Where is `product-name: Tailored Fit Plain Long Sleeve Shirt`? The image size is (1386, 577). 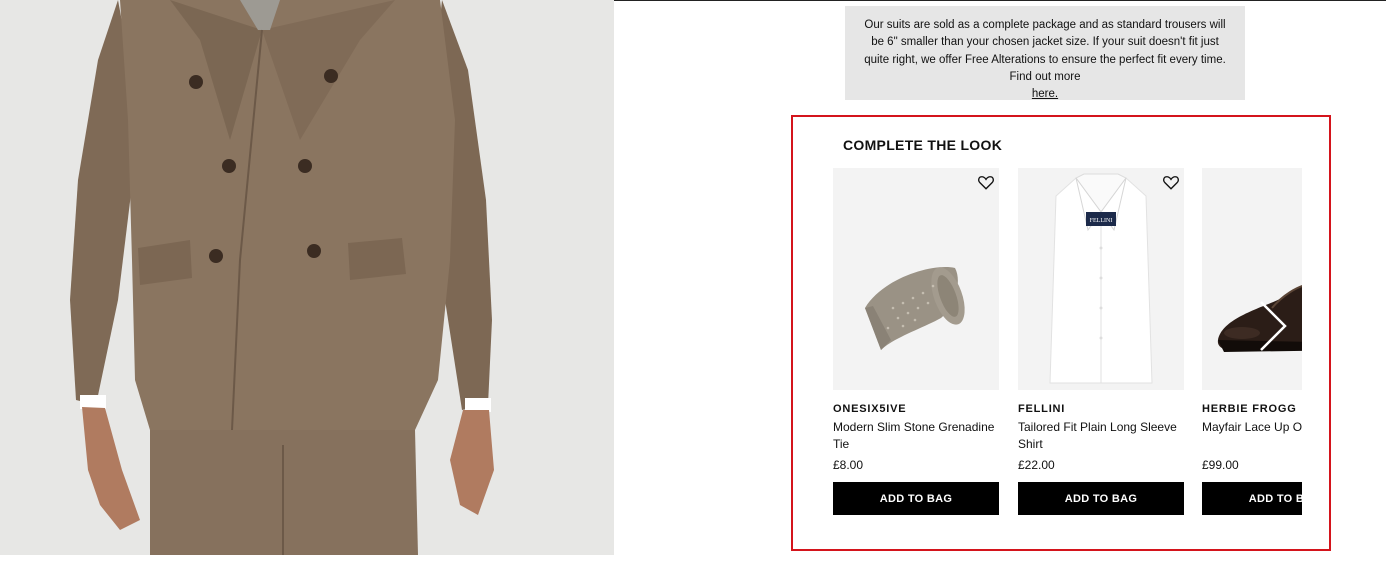 product-name: Tailored Fit Plain Long Sleeve Shirt is located at coordinates (1101, 436).